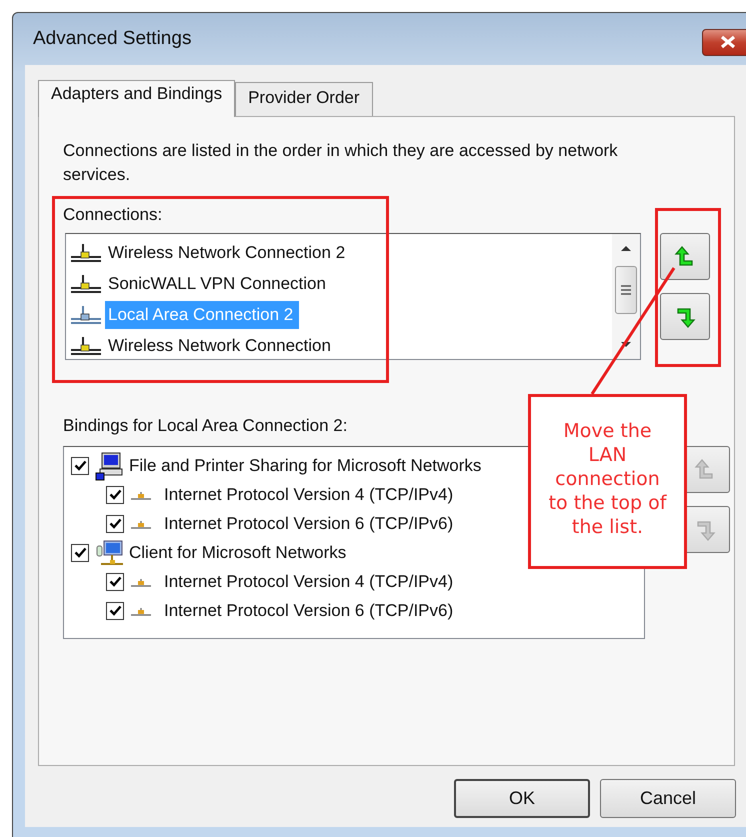 The image size is (746, 837). Describe the element at coordinates (221, 346) in the screenshot. I see `connection-item: Wireless Network Connection` at that location.